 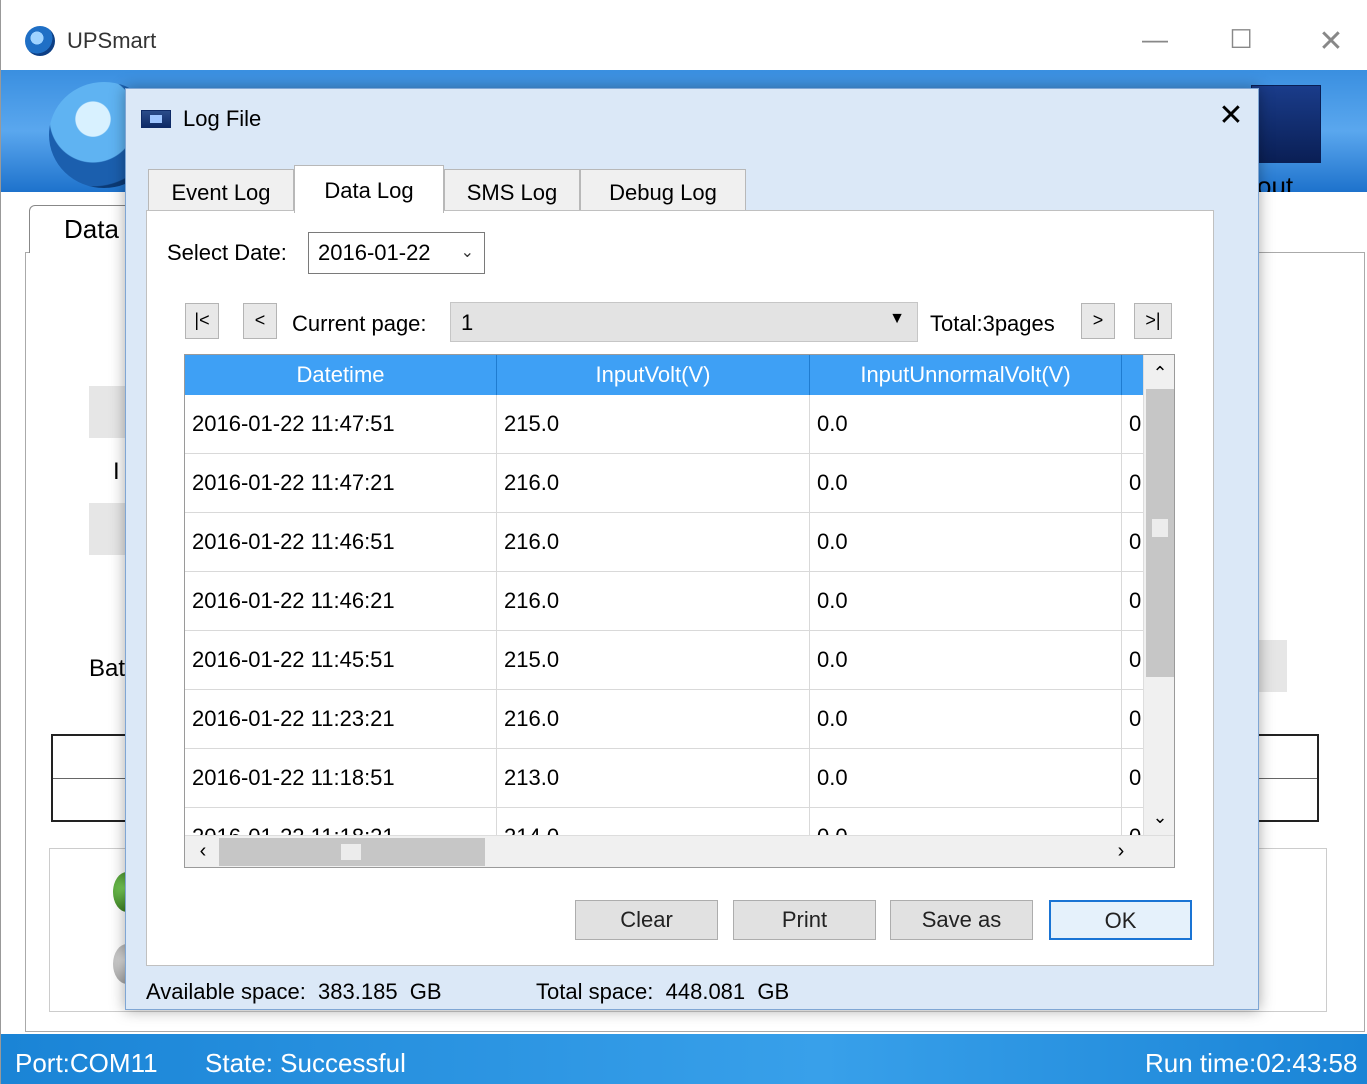 What do you see at coordinates (684, 322) in the screenshot?
I see `current-page-select: 1 ▼` at bounding box center [684, 322].